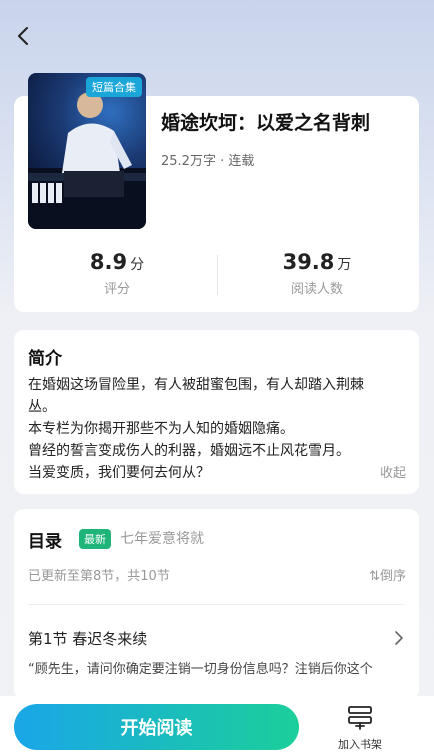 This screenshot has height=756, width=434. What do you see at coordinates (216, 604) in the screenshot?
I see `toc-divider` at bounding box center [216, 604].